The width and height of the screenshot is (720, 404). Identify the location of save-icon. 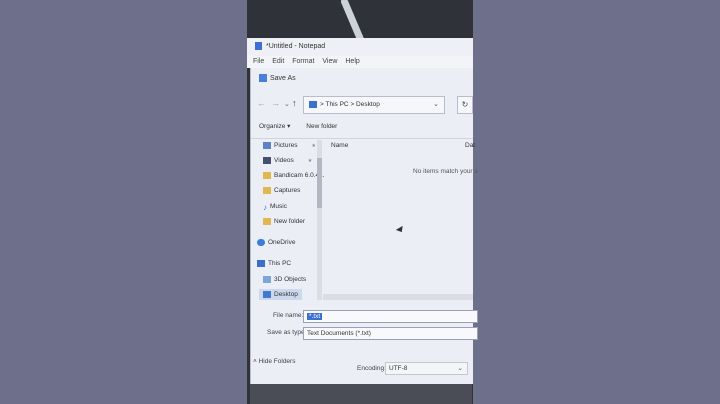
(263, 78).